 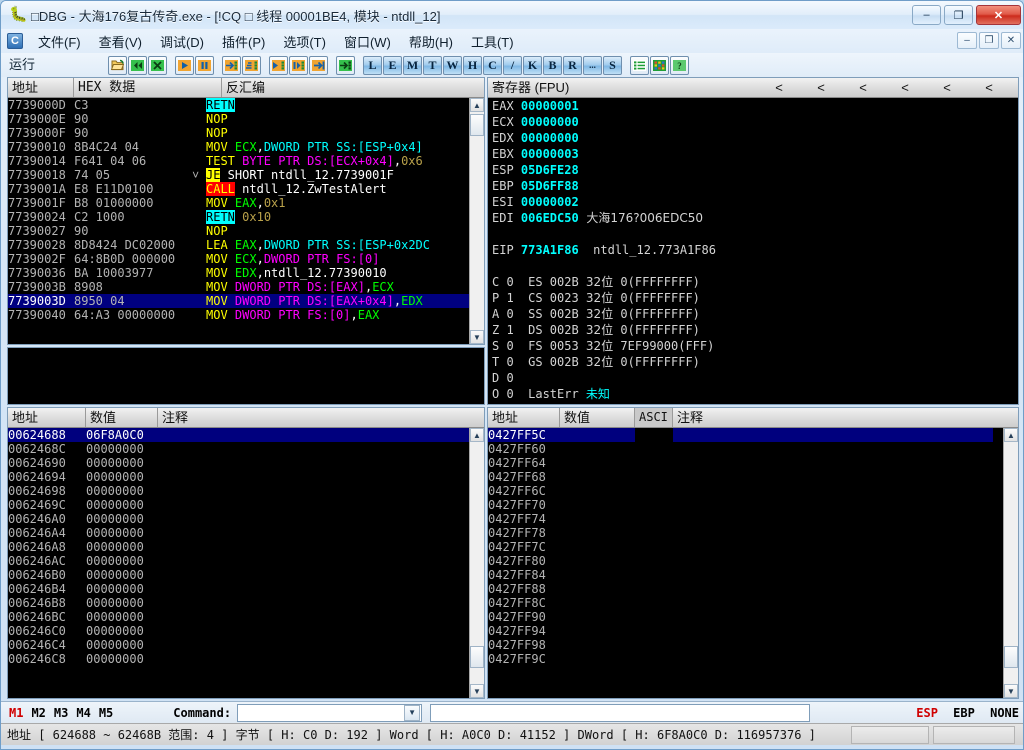 I want to click on executable-modules-button: E, so click(x=392, y=65).